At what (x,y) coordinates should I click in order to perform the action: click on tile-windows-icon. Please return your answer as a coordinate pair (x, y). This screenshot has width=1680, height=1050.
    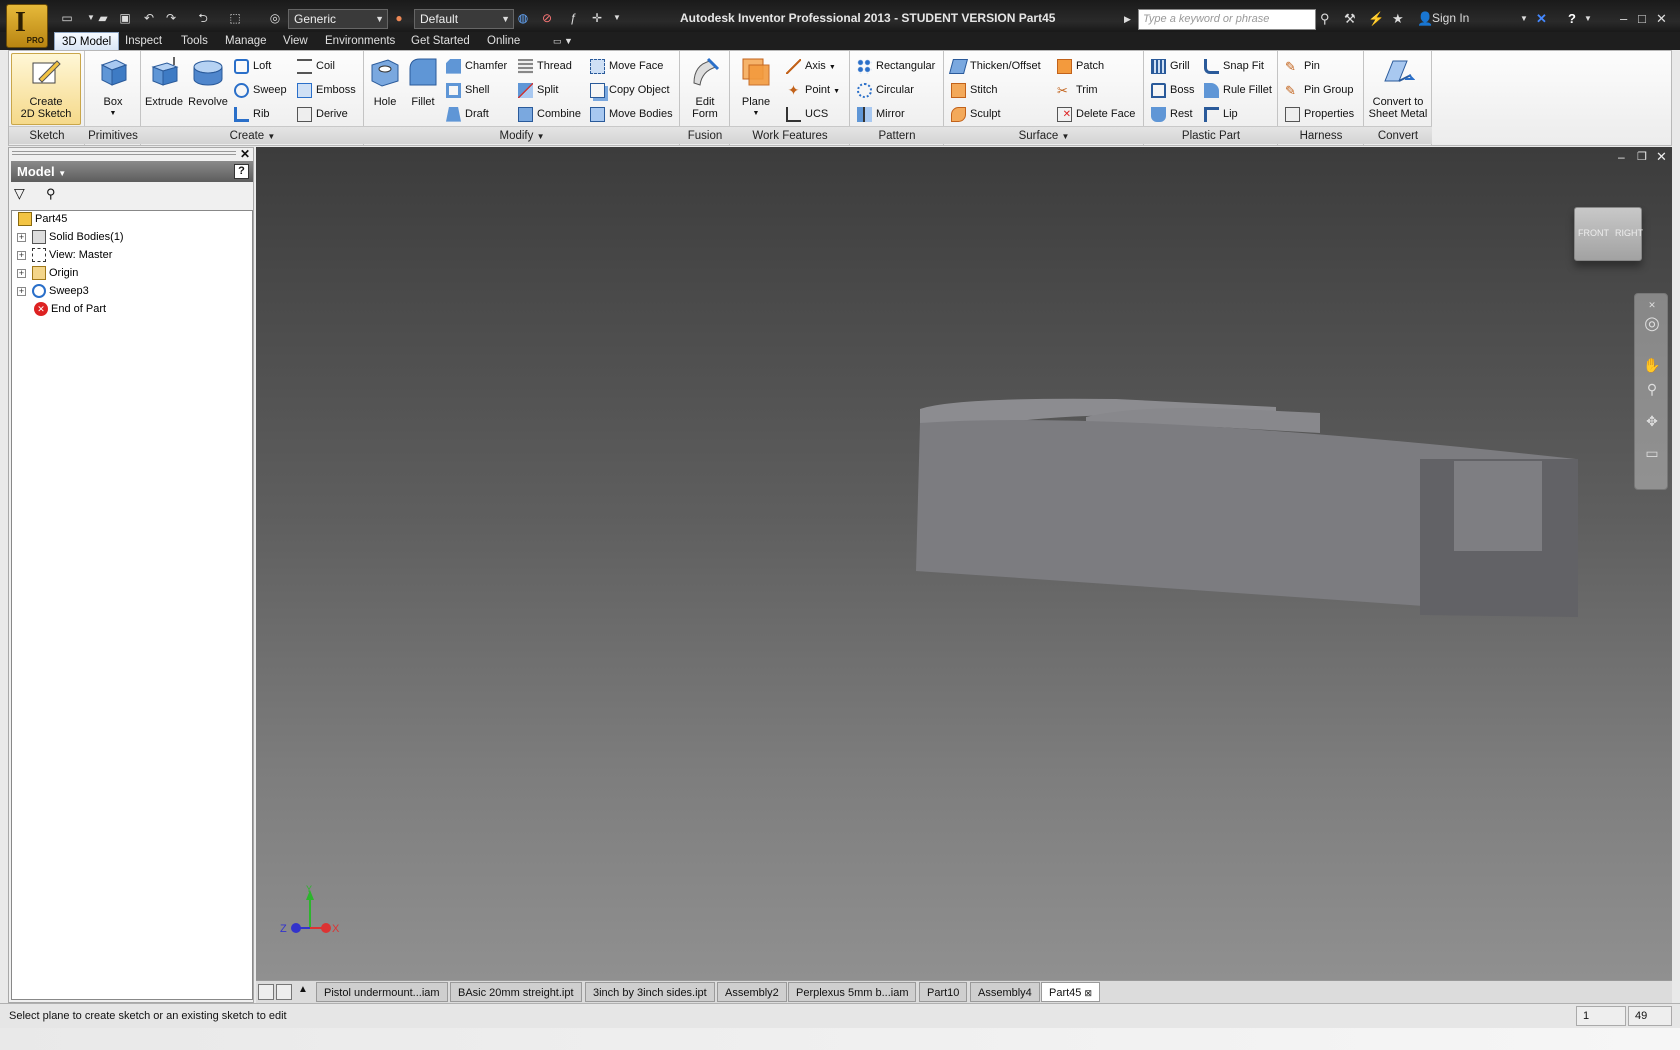
    Looking at the image, I should click on (284, 992).